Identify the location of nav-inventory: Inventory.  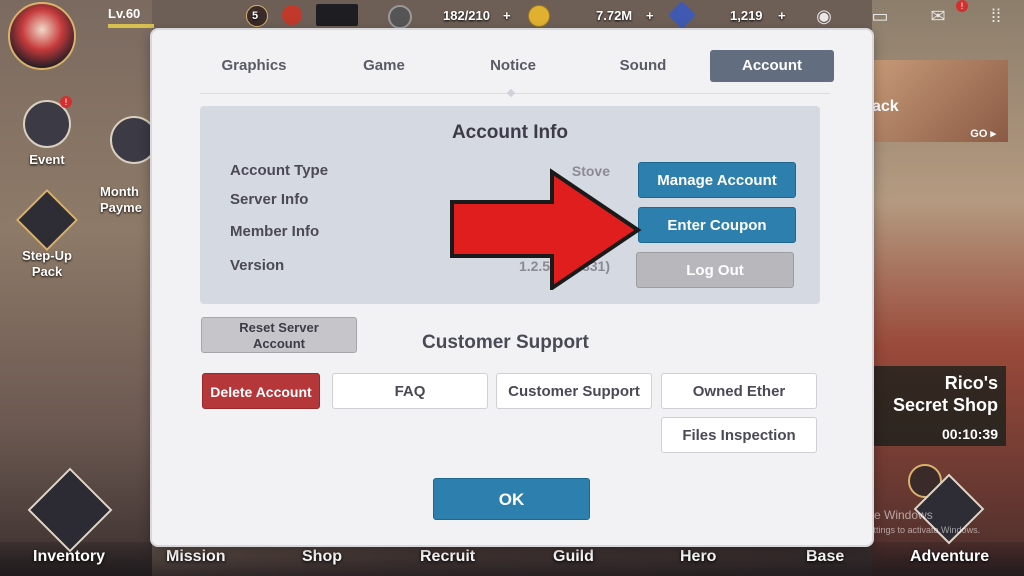
(69, 557).